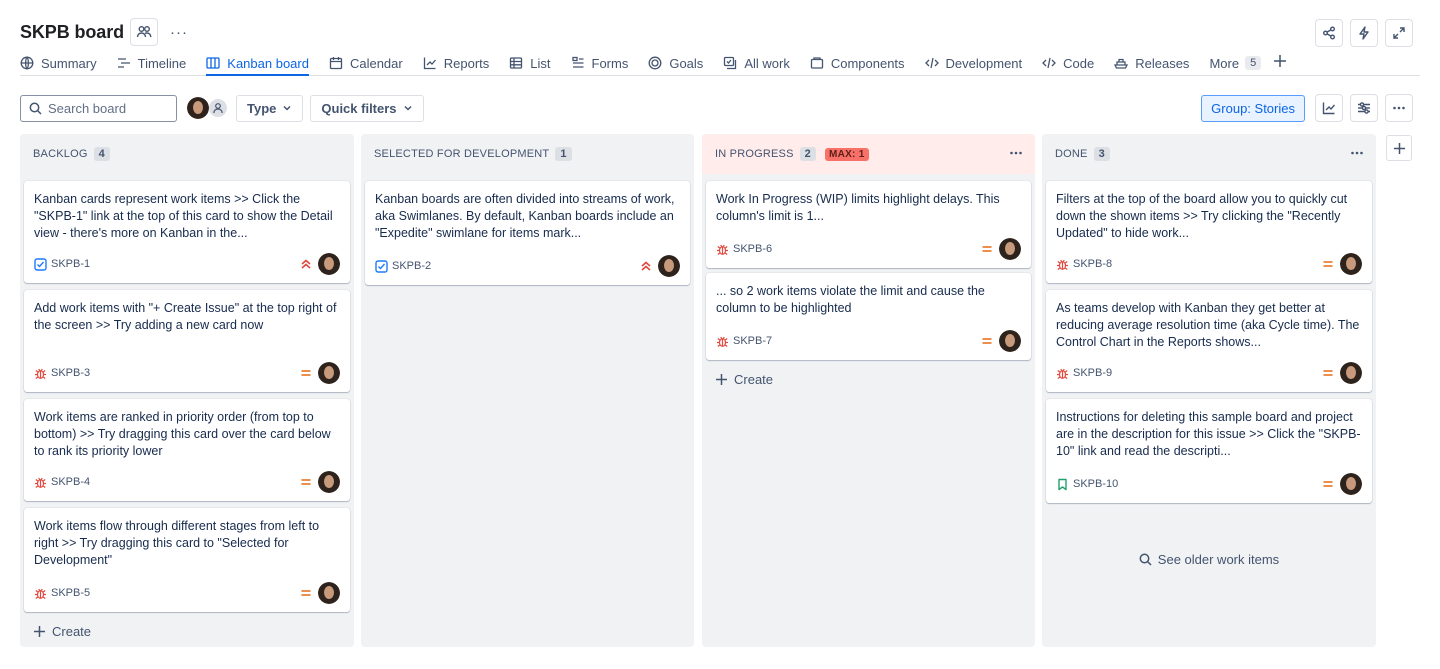 The width and height of the screenshot is (1440, 669). I want to click on all-work-icon, so click(730, 63).